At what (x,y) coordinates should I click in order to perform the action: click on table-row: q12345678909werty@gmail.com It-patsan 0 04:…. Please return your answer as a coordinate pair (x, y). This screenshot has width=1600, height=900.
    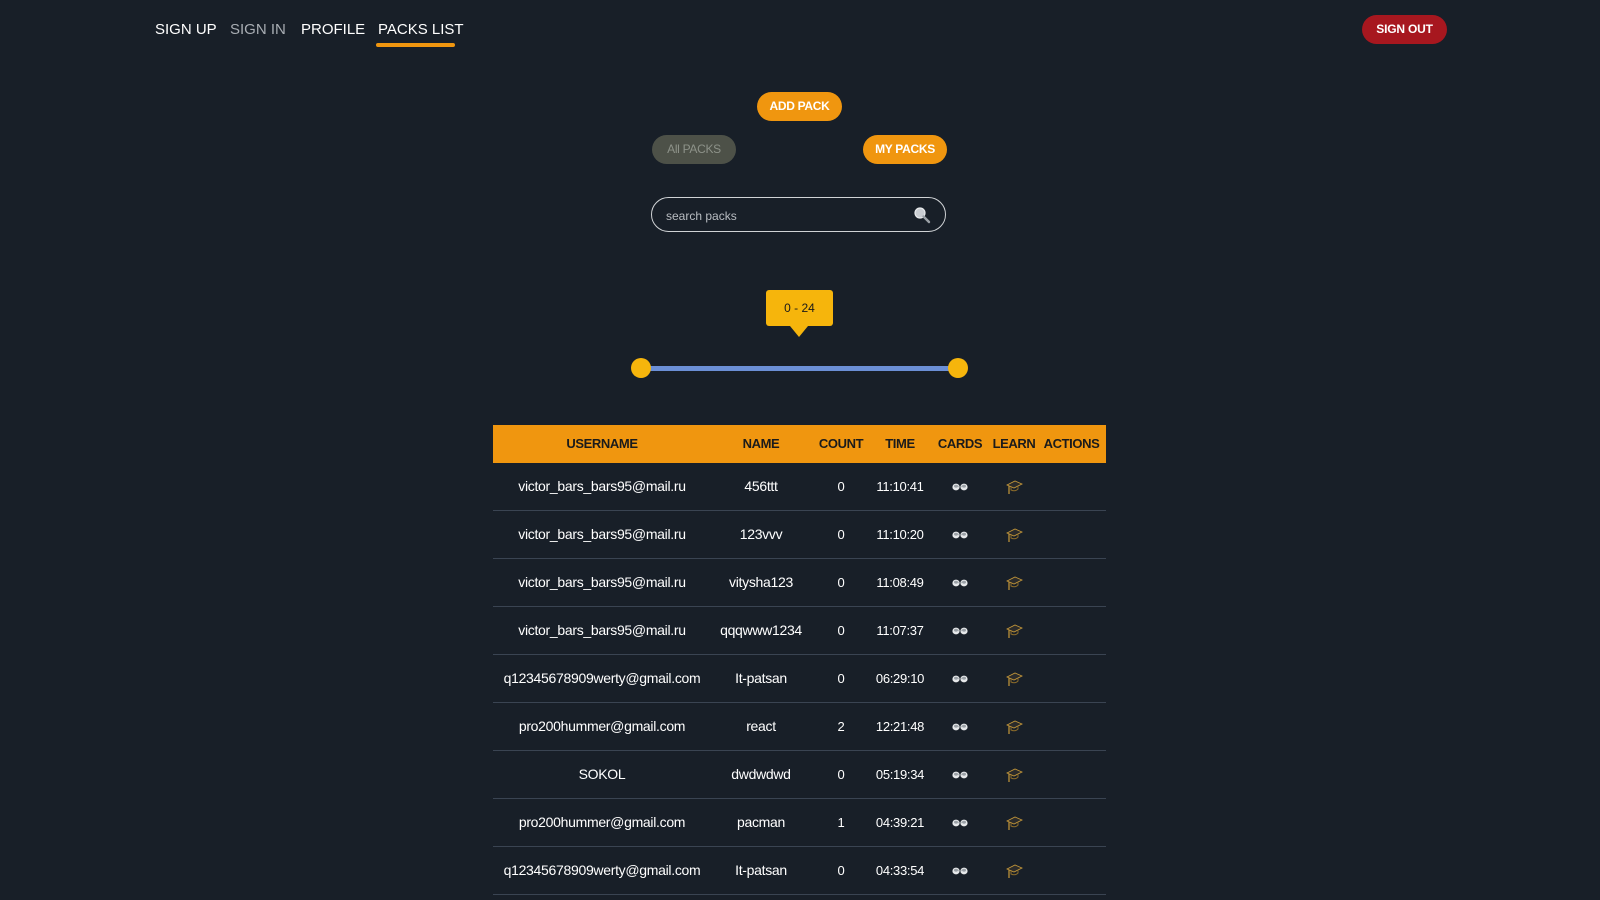
    Looking at the image, I should click on (799, 871).